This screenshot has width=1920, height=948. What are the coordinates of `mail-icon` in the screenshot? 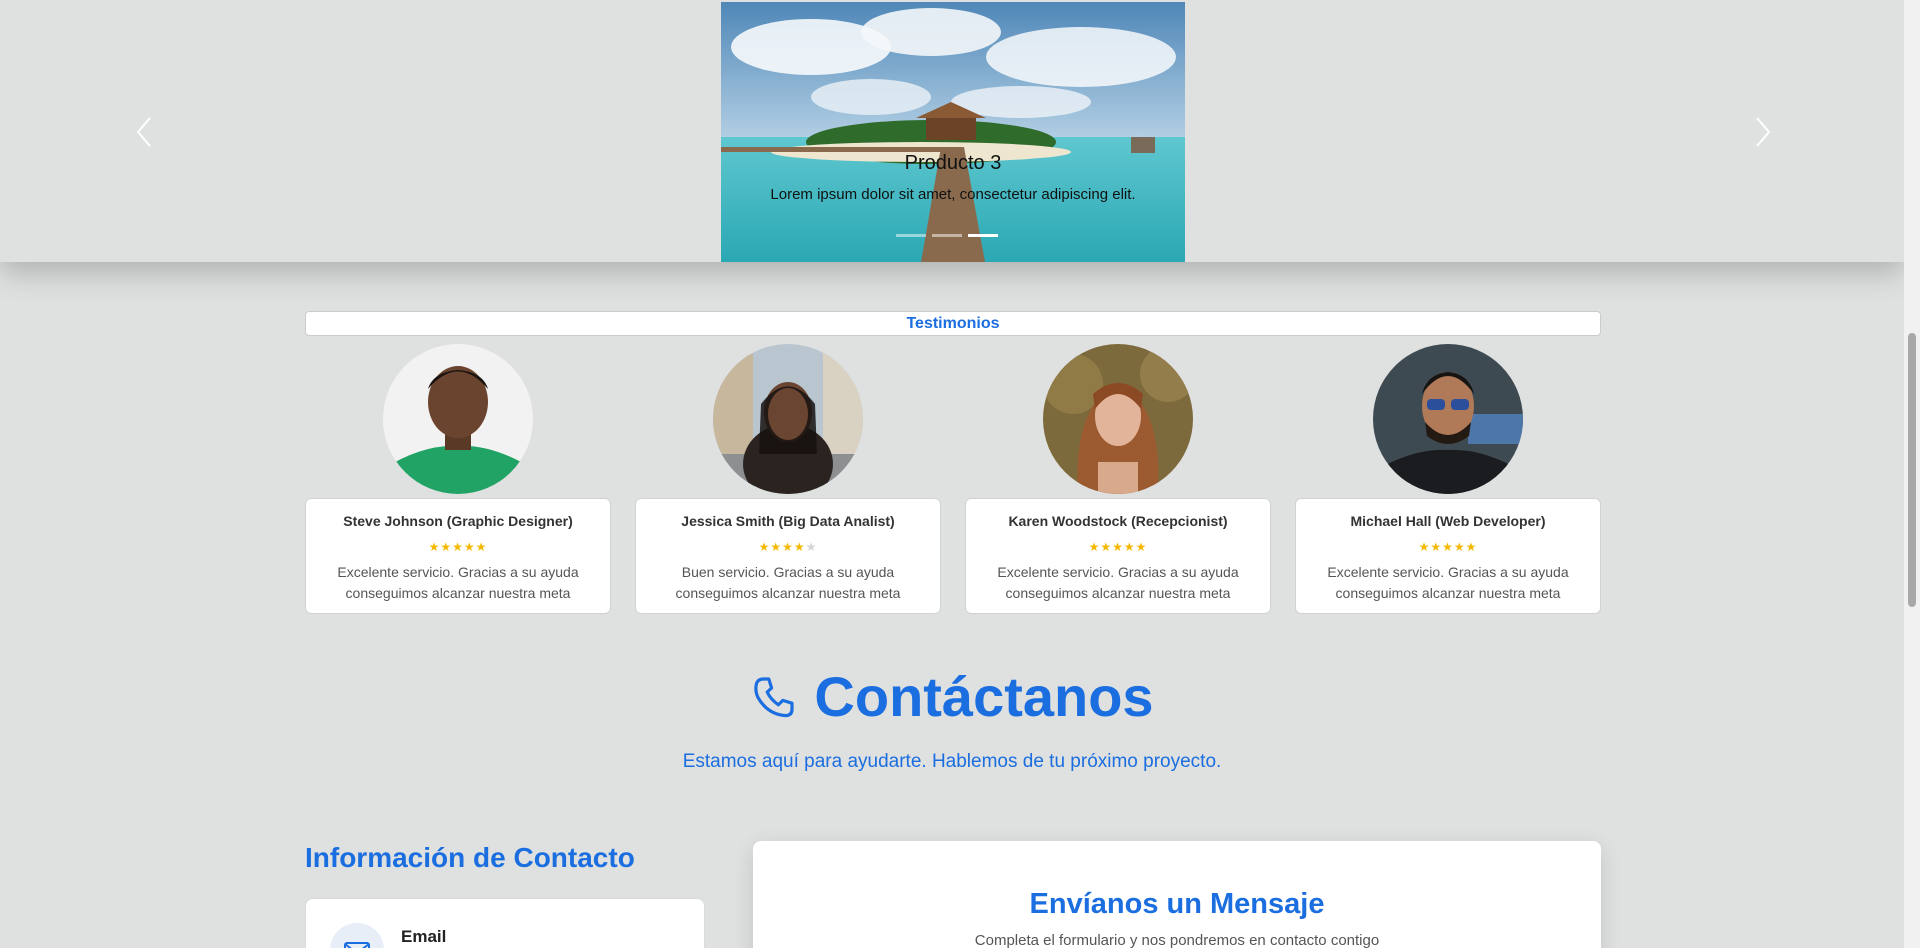 It's located at (357, 945).